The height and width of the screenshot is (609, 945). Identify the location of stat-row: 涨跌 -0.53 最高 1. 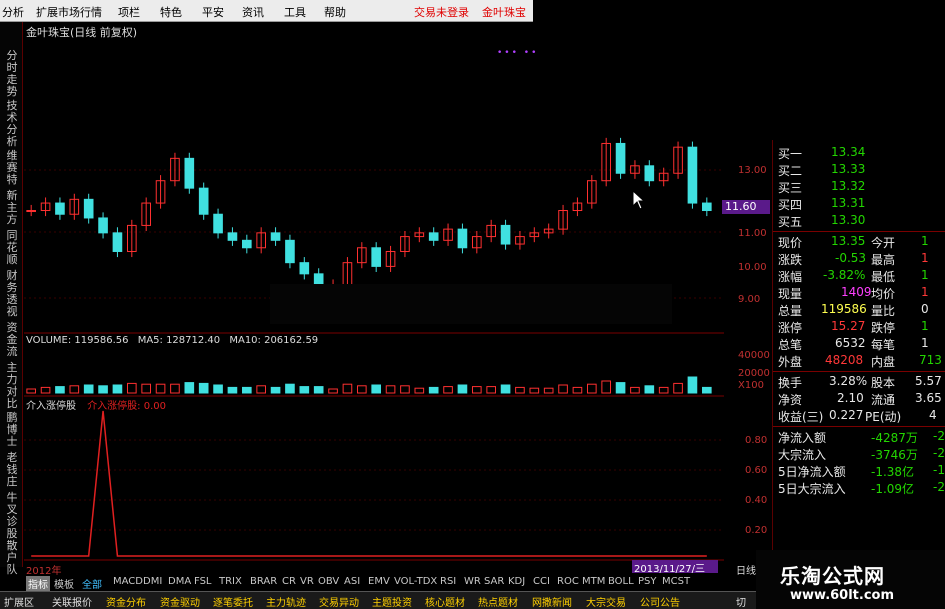
(859, 259).